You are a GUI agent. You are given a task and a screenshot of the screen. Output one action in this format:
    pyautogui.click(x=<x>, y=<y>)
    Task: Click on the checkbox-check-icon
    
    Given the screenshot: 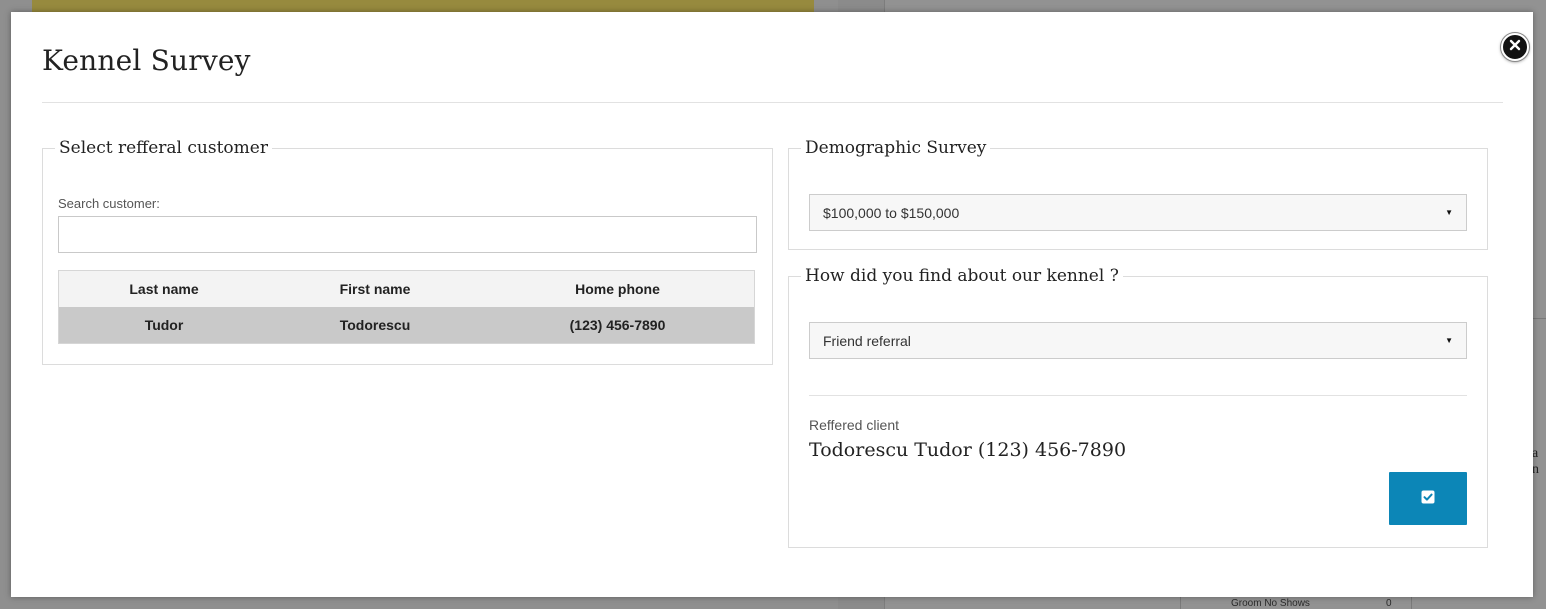 What is the action you would take?
    pyautogui.click(x=1428, y=498)
    